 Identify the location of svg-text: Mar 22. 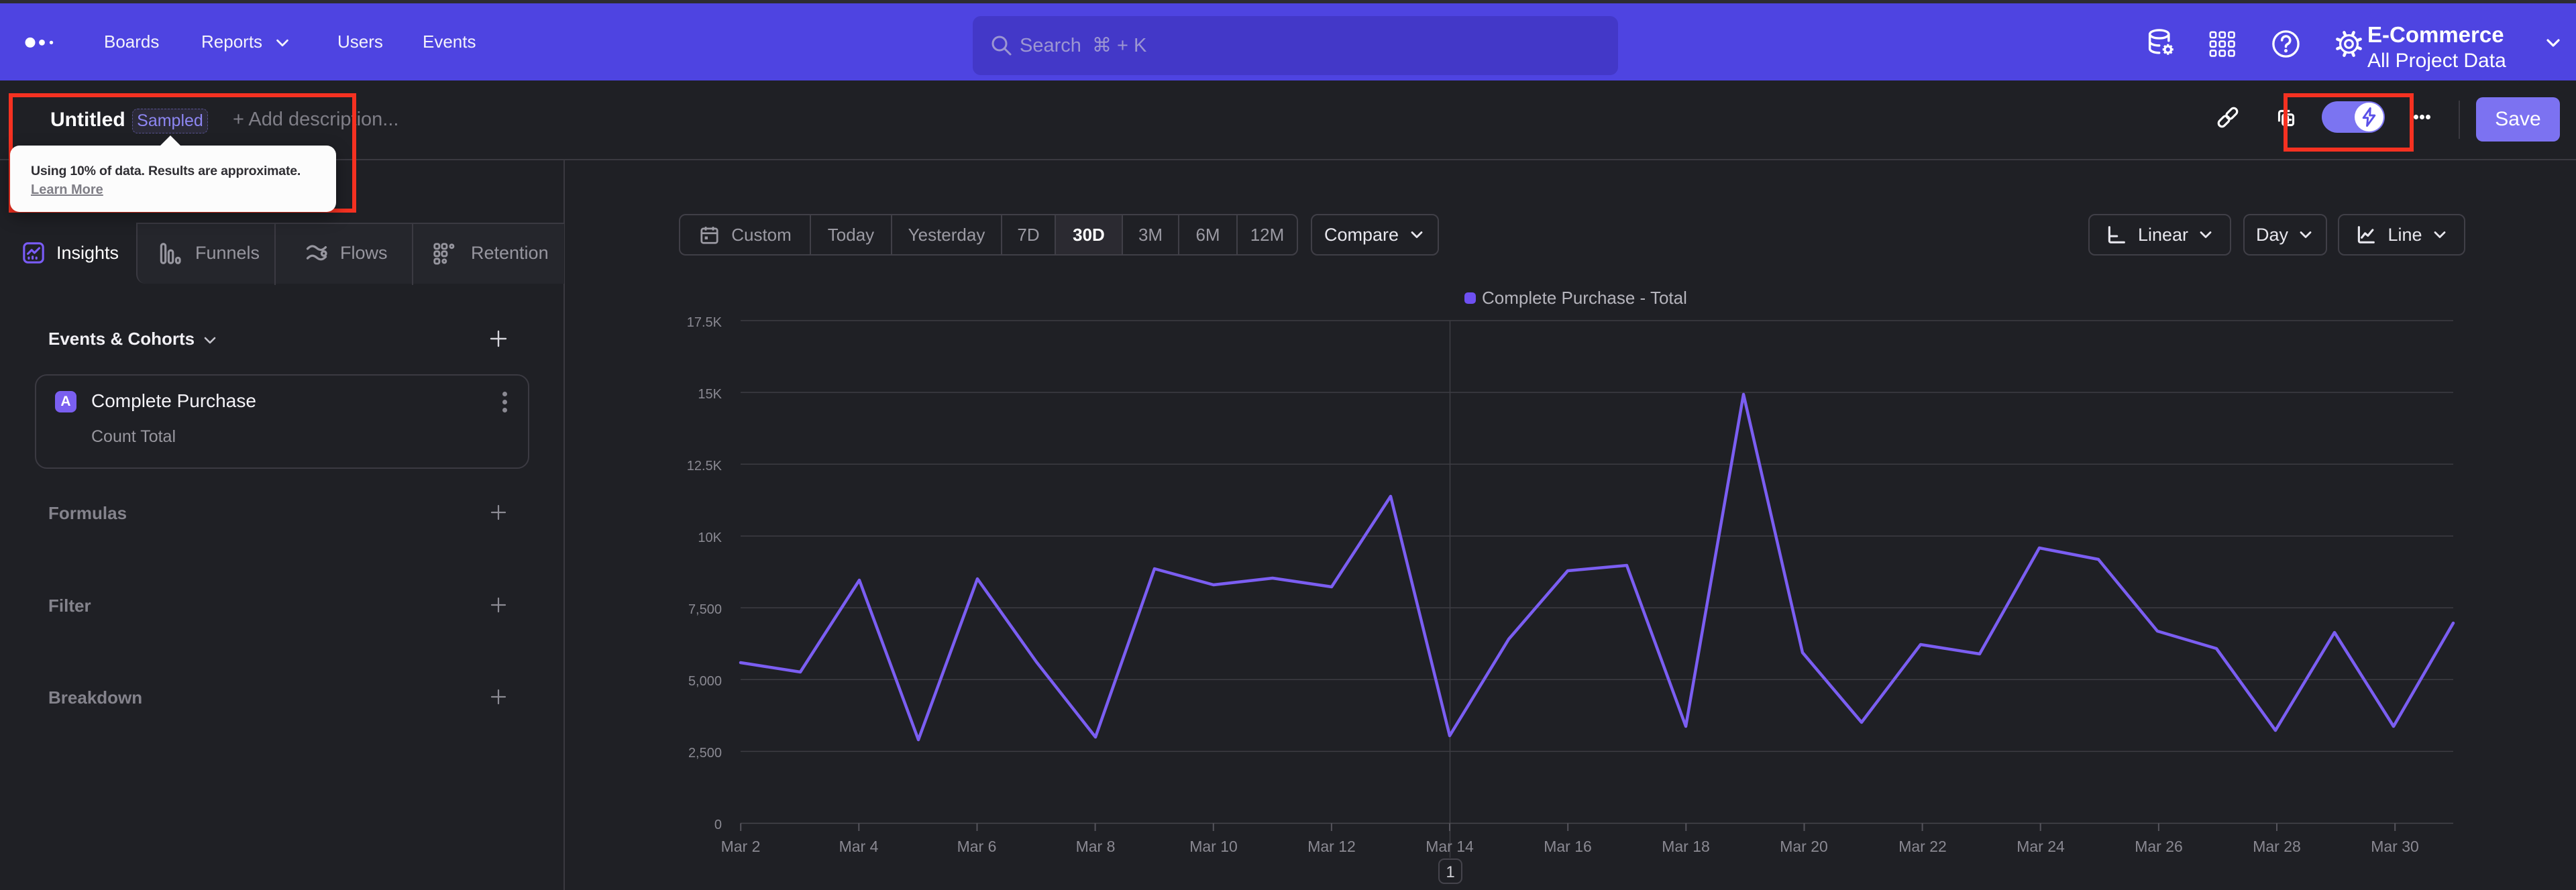
(1922, 846).